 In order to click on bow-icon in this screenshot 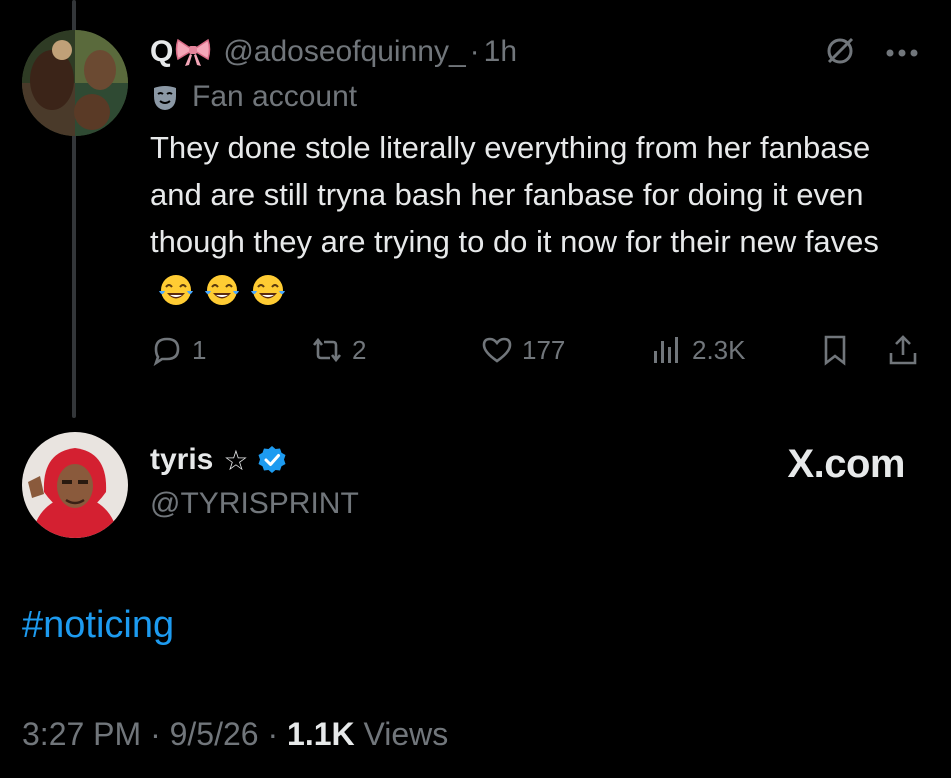, I will do `click(193, 52)`.